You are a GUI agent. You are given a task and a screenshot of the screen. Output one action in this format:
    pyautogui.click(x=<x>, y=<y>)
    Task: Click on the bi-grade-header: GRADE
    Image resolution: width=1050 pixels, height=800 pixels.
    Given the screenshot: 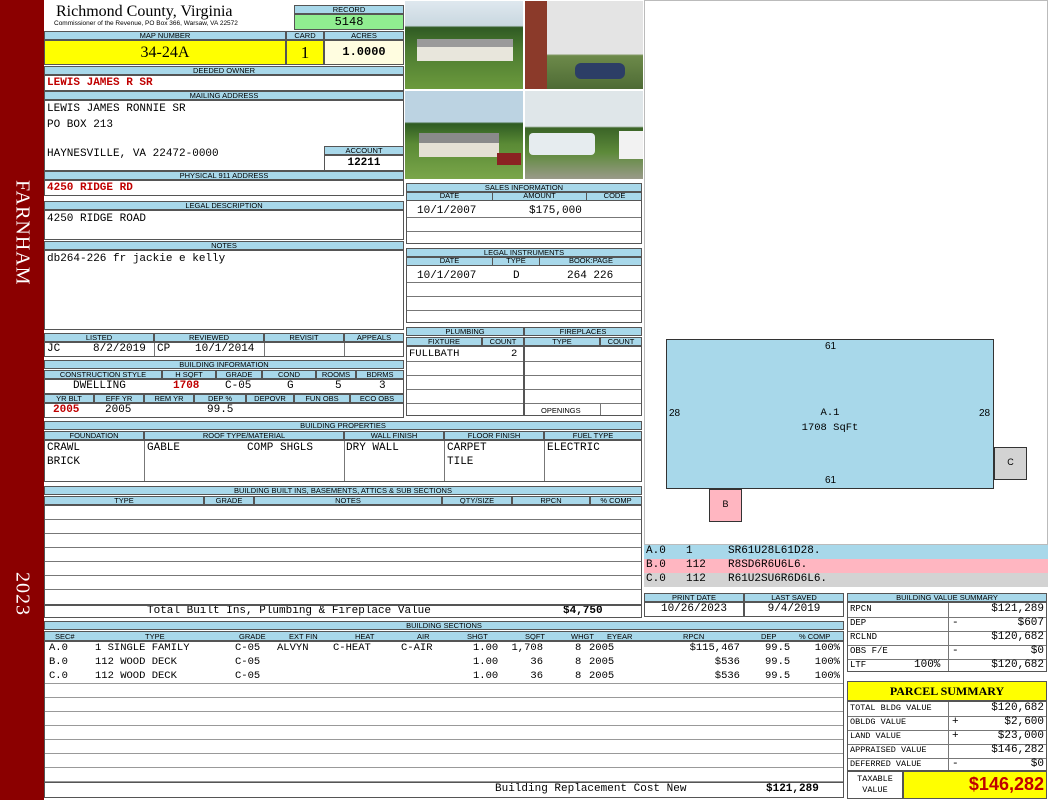 What is the action you would take?
    pyautogui.click(x=239, y=374)
    